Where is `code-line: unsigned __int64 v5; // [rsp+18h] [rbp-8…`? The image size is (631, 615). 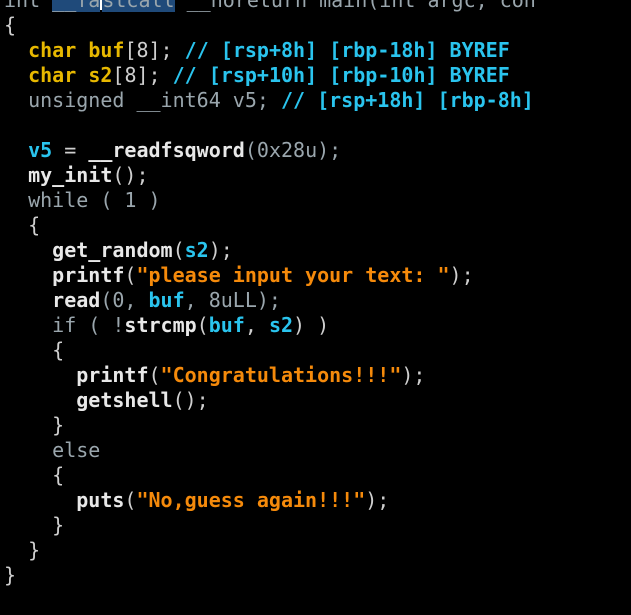 code-line: unsigned __int64 v5; // [rsp+18h] [rbp-8… is located at coordinates (269, 100).